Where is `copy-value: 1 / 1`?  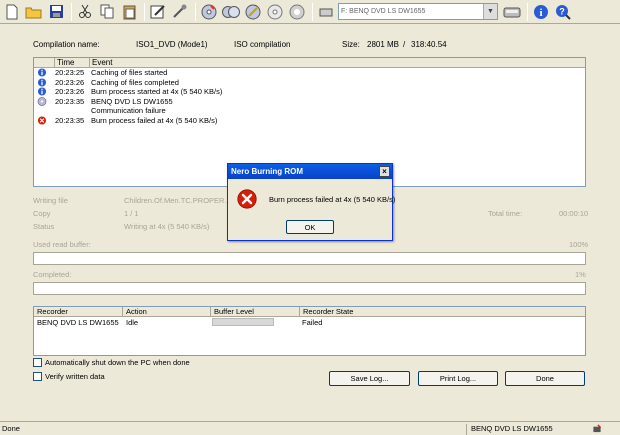
copy-value: 1 / 1 is located at coordinates (131, 213).